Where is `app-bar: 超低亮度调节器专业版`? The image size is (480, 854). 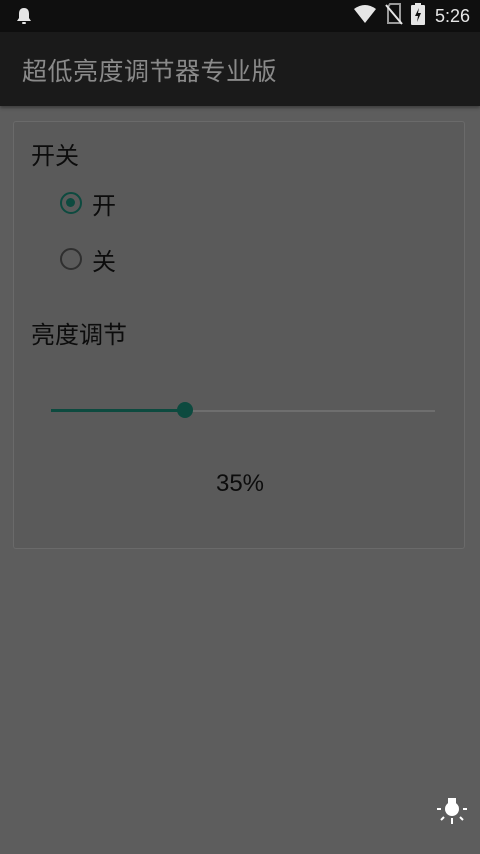 app-bar: 超低亮度调节器专业版 is located at coordinates (240, 69).